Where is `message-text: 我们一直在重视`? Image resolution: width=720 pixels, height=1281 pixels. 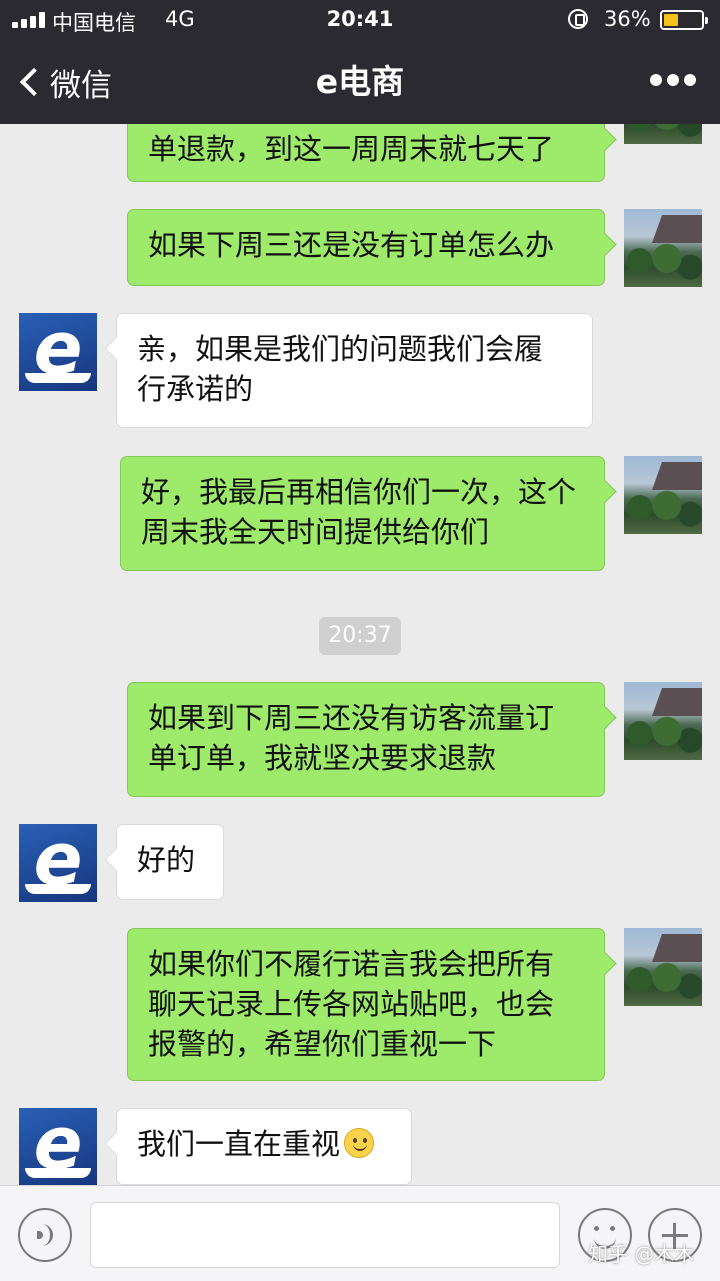
message-text: 我们一直在重视 is located at coordinates (239, 1144).